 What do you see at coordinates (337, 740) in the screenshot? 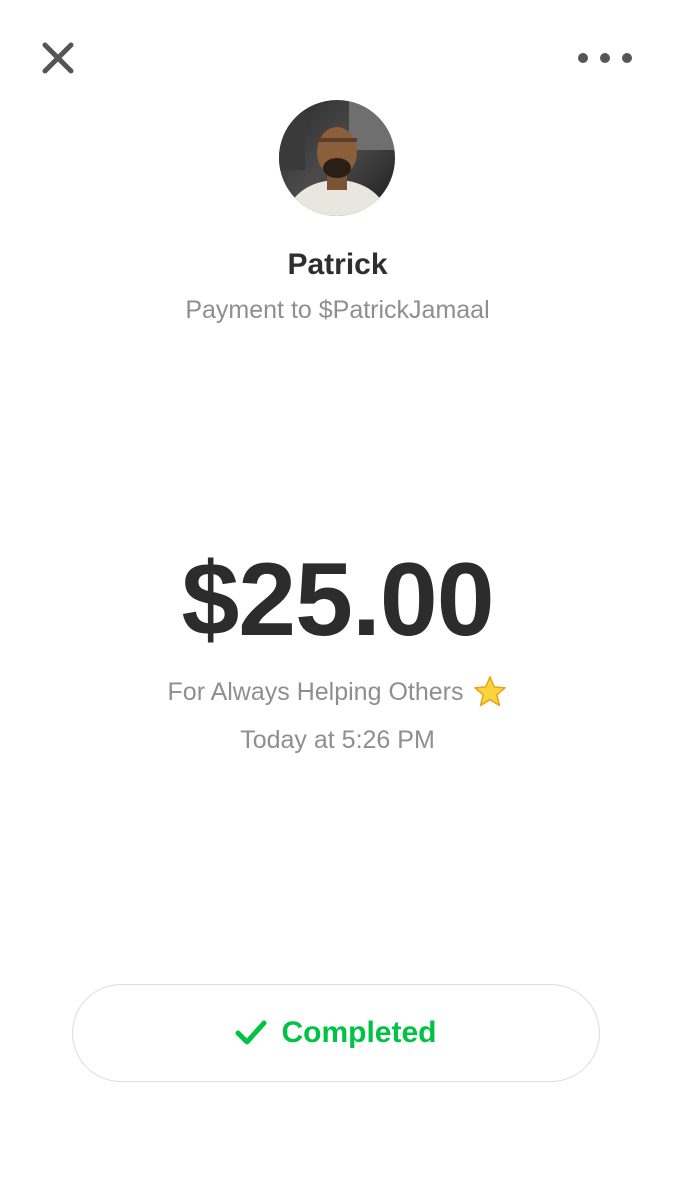
I see `payment-timestamp: Today at 5:26 PM` at bounding box center [337, 740].